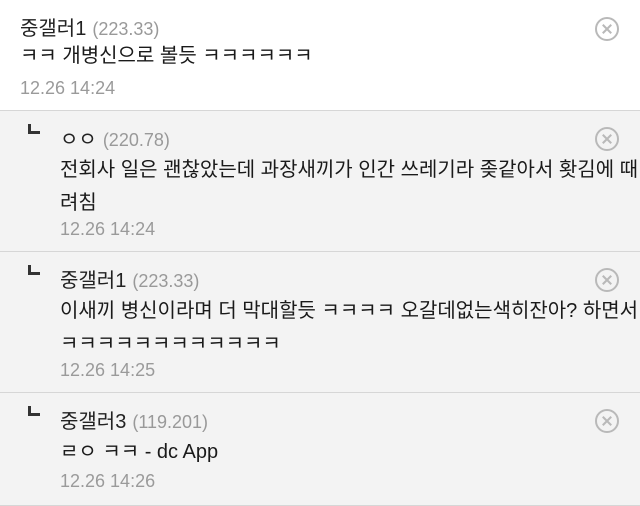  I want to click on comment-text: ㅋㅋ 개병신으로 볼듯 ㅋㅋㅋㅋㅋㅋ, so click(166, 56).